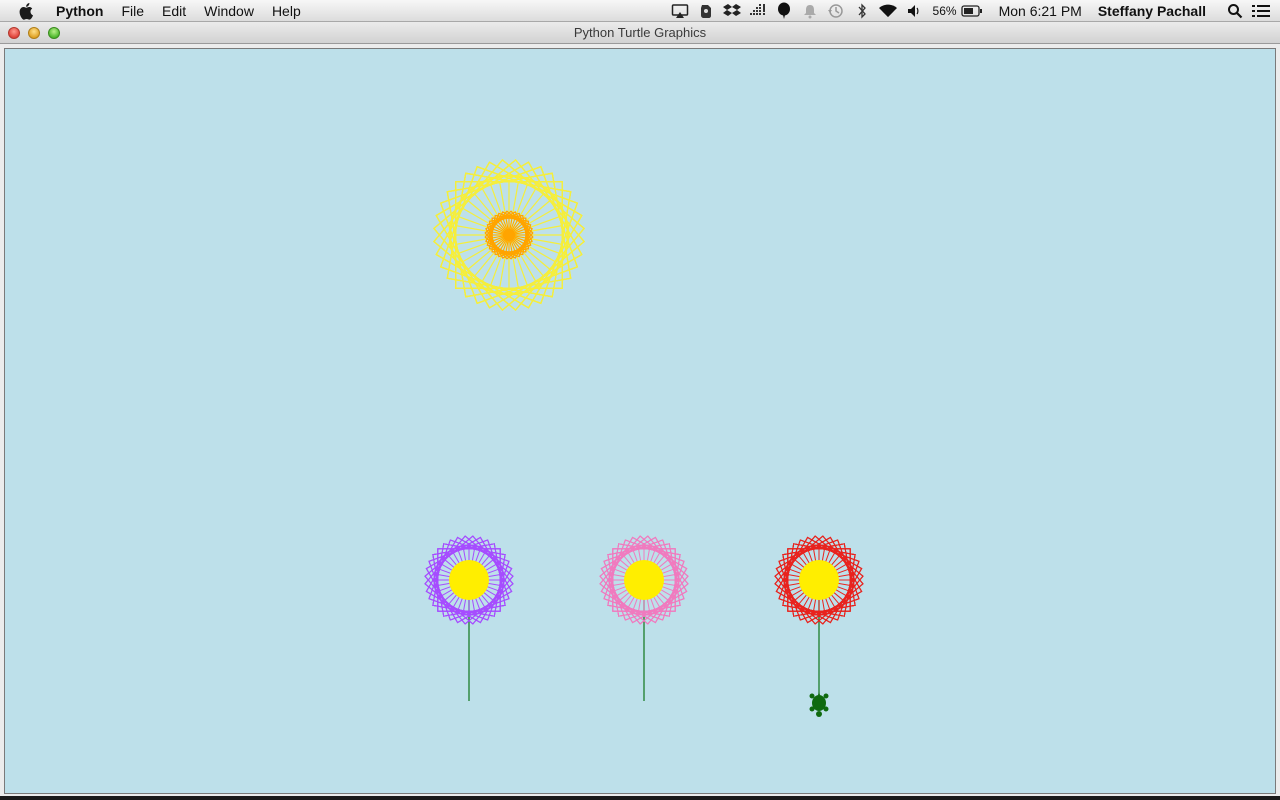  I want to click on battery-percent: 56%, so click(944, 11).